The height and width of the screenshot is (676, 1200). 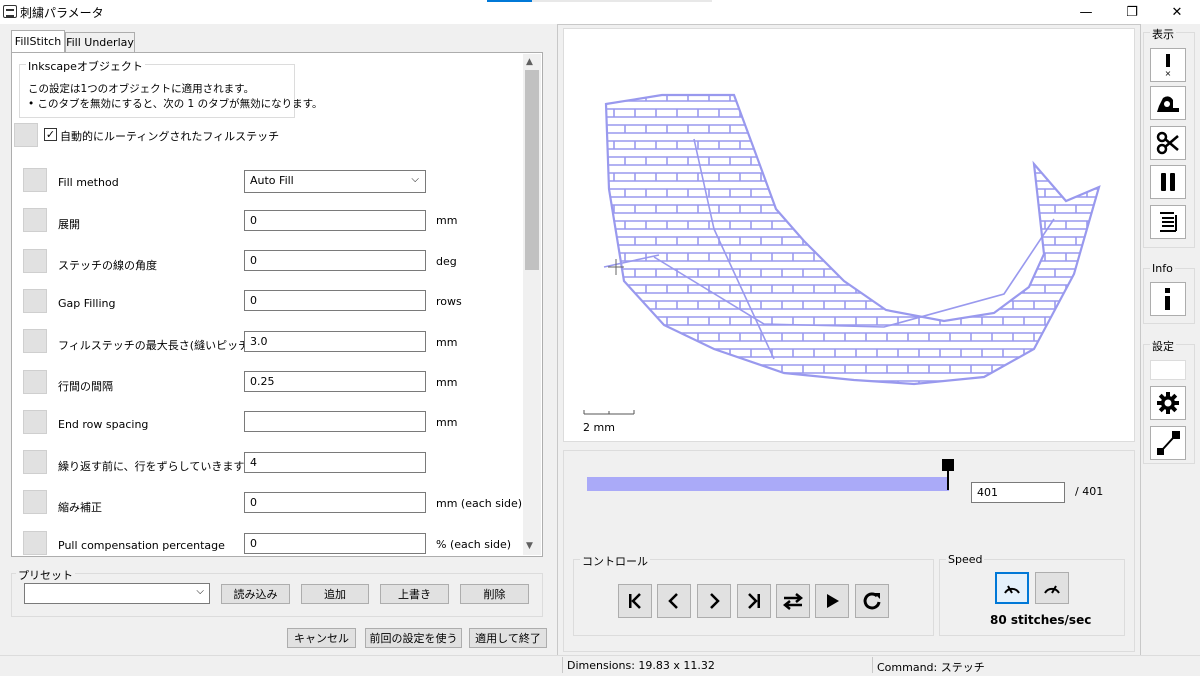 What do you see at coordinates (1132, 12) in the screenshot?
I see `maximize-button: ❐` at bounding box center [1132, 12].